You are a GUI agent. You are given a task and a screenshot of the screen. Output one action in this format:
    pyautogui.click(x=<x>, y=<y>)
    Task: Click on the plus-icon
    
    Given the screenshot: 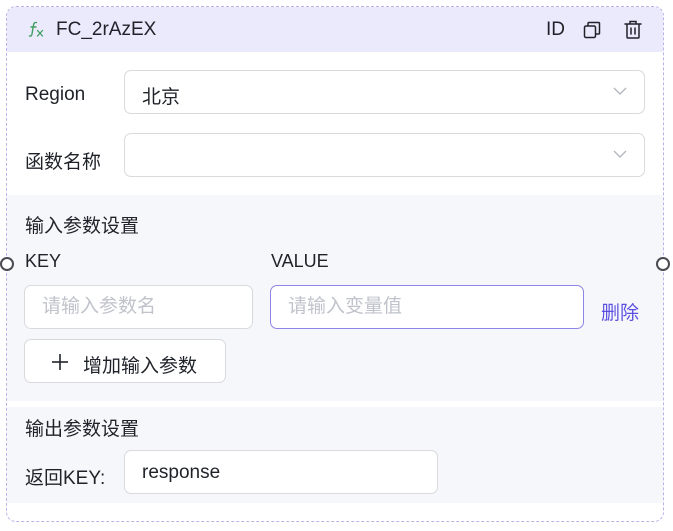 What is the action you would take?
    pyautogui.click(x=60, y=362)
    